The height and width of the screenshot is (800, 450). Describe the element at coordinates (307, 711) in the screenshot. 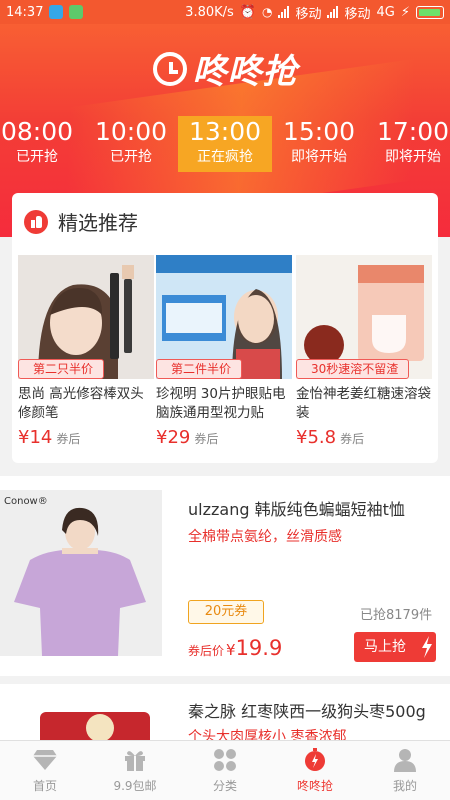

I see `product-title: 秦之脉 红枣陕西一级狗头枣500g` at that location.